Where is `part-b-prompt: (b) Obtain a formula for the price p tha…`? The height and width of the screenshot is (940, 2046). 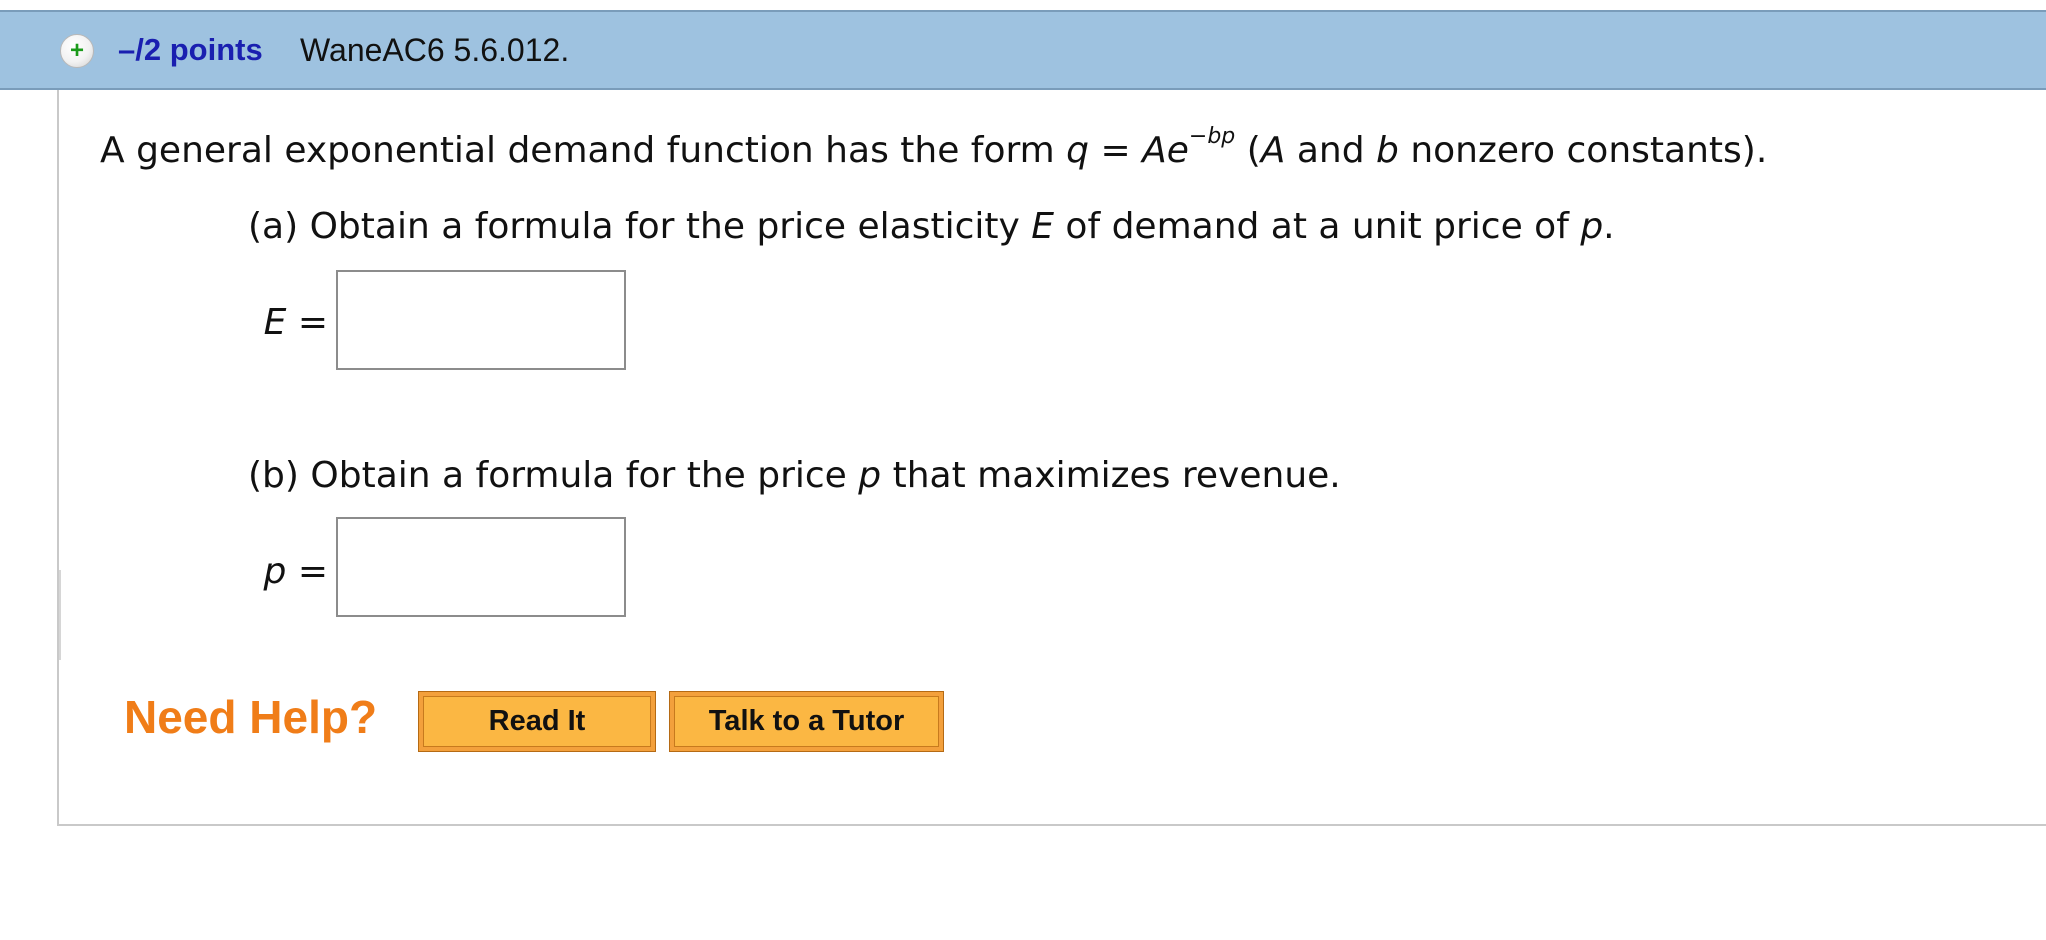
part-b-prompt: (b) Obtain a formula for the price p tha… is located at coordinates (794, 475).